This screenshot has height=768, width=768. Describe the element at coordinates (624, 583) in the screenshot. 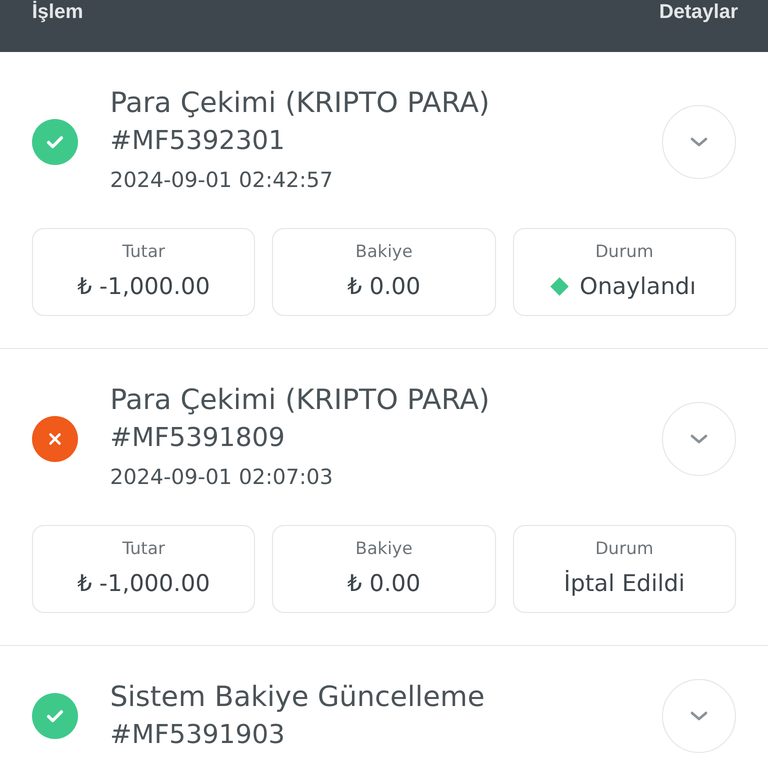

I see `tile-value: İptal Edildi` at that location.